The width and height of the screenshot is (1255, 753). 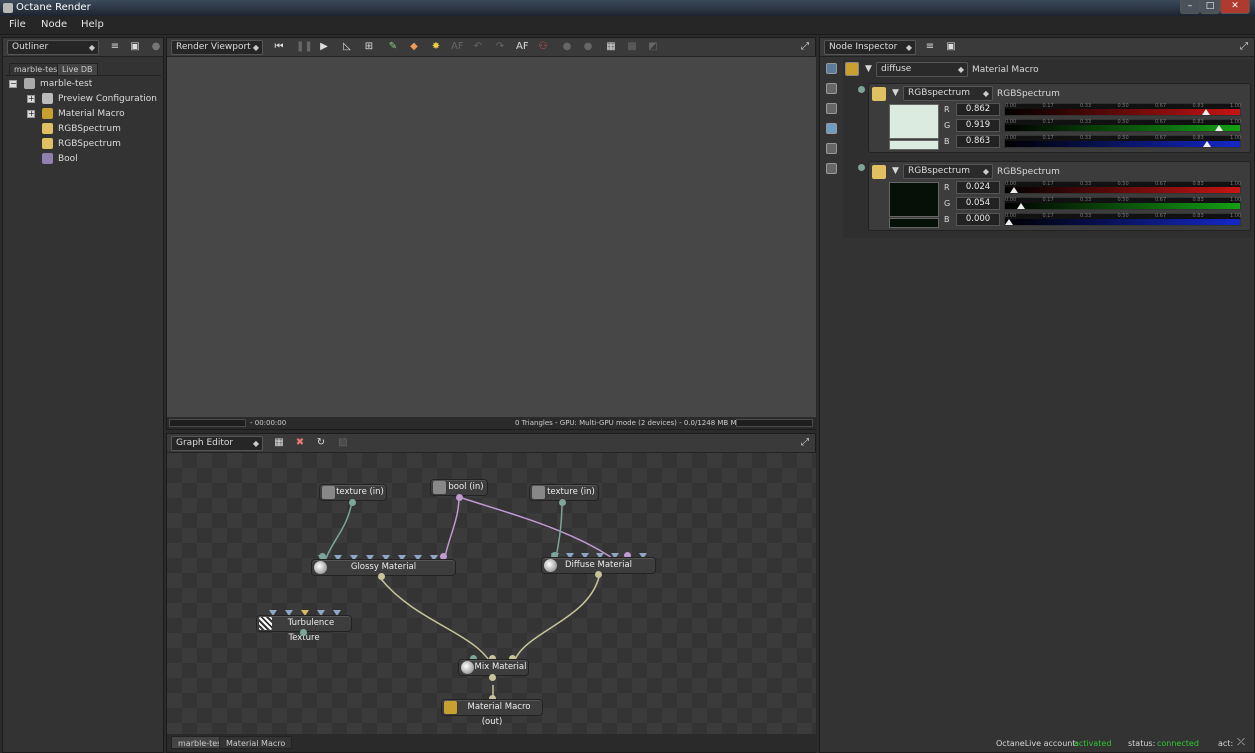 What do you see at coordinates (217, 47) in the screenshot?
I see `viewport-selector: Render Viewport ◆` at bounding box center [217, 47].